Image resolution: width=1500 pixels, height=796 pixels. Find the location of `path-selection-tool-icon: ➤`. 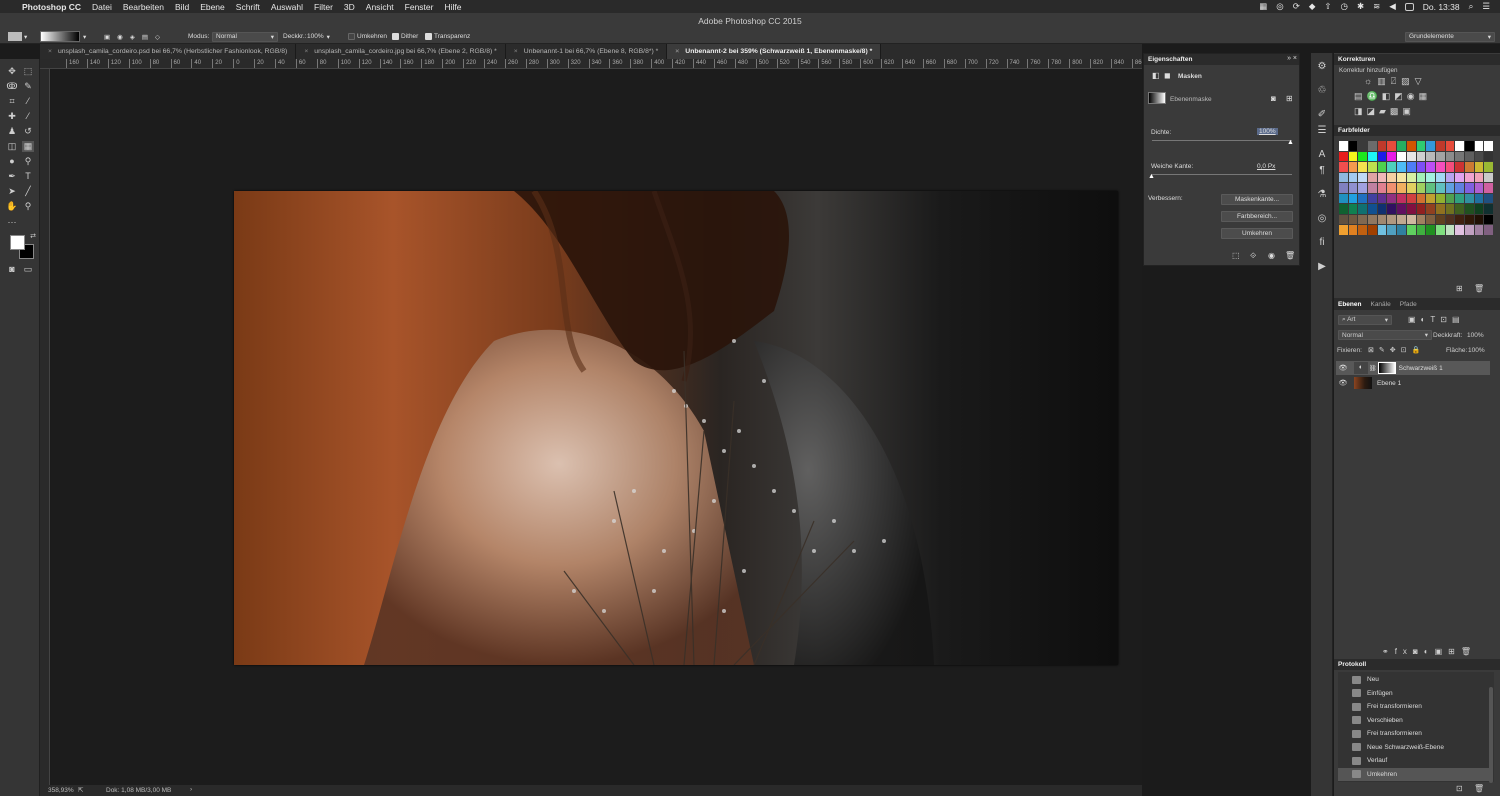

path-selection-tool-icon: ➤ is located at coordinates (12, 191).